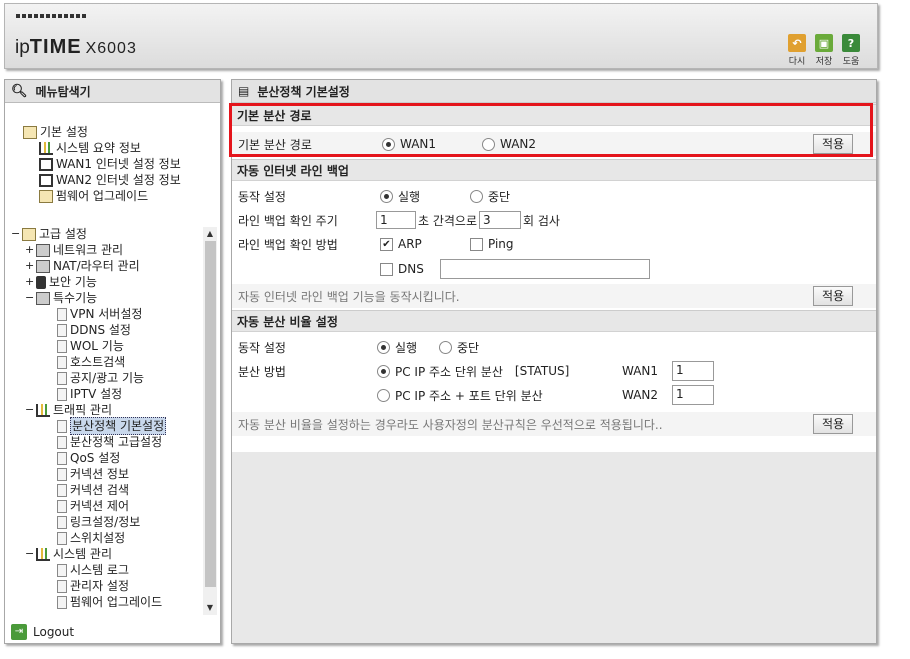 Image resolution: width=910 pixels, height=659 pixels. I want to click on status-label: [STATUS], so click(542, 371).